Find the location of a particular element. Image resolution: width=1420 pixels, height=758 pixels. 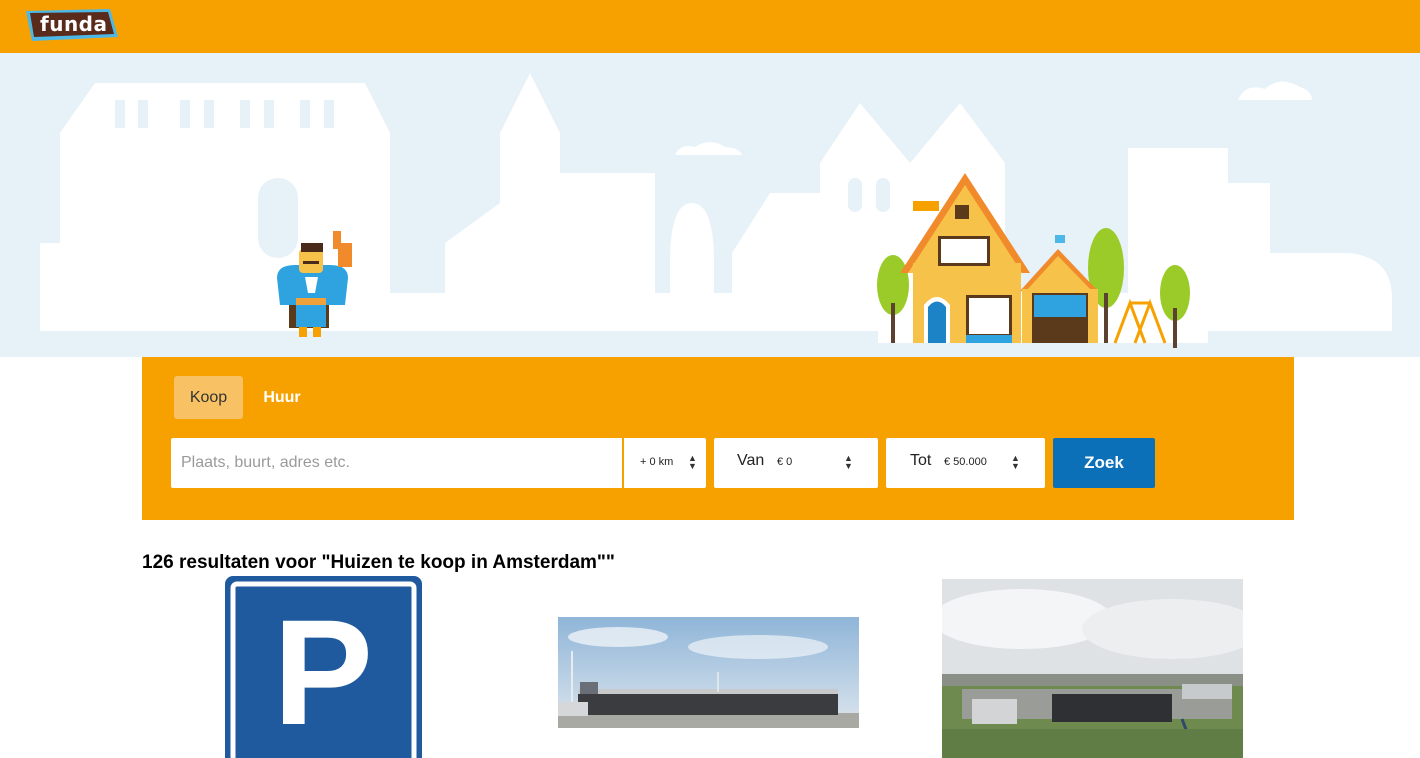

price-from-select: Van € 0 ▲ ▼ is located at coordinates (796, 463).